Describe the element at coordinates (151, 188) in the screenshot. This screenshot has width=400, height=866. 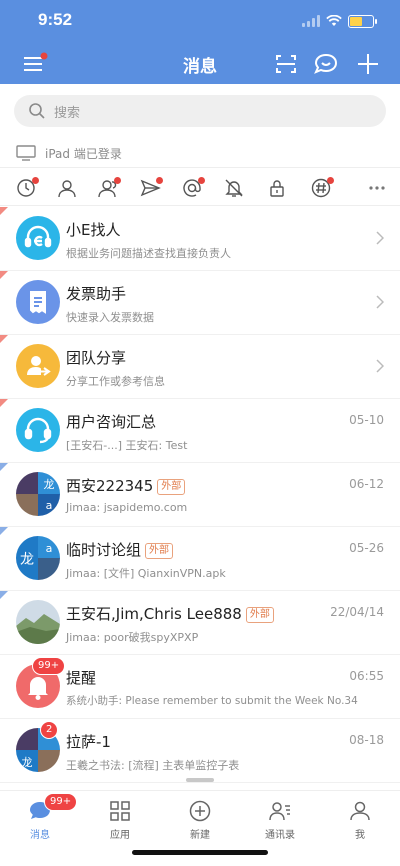
I see `send-icon` at that location.